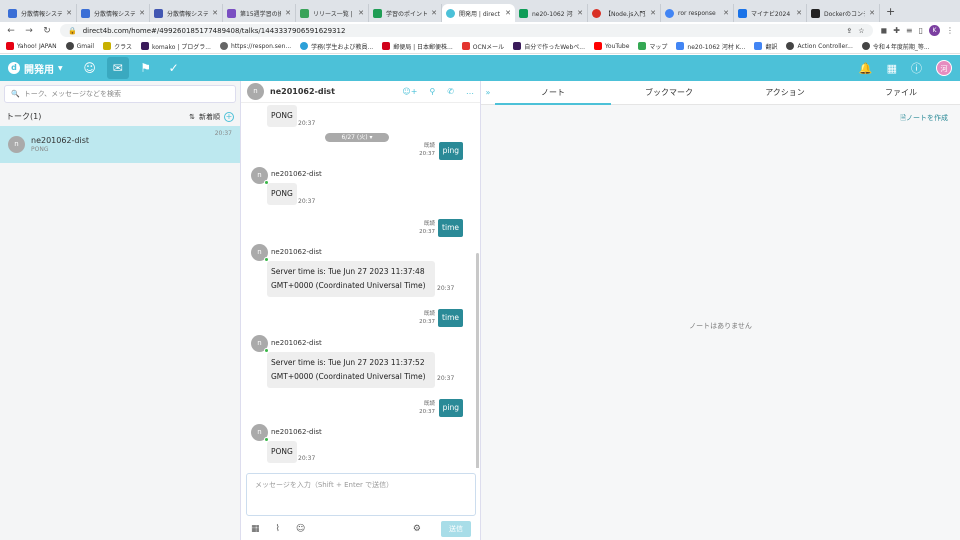  Describe the element at coordinates (611, 46) in the screenshot. I see `bookmark-item: YouTube` at that location.